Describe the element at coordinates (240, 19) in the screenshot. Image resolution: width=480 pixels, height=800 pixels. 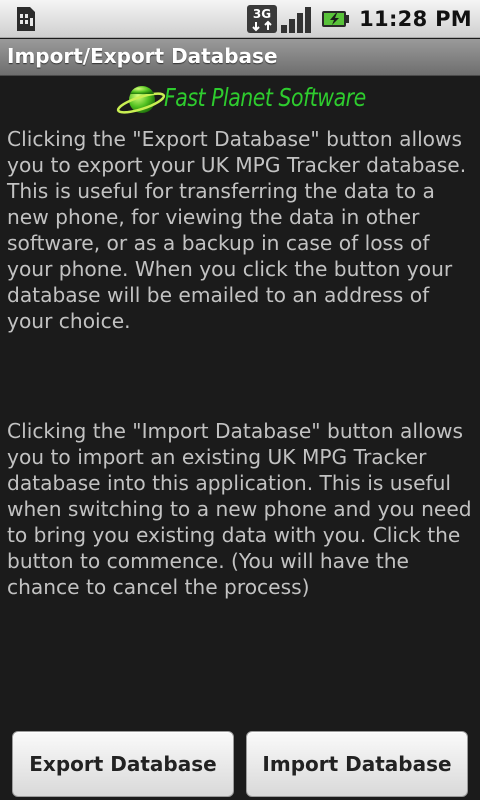
I see `status-bar: 3G 11:28 PM` at that location.